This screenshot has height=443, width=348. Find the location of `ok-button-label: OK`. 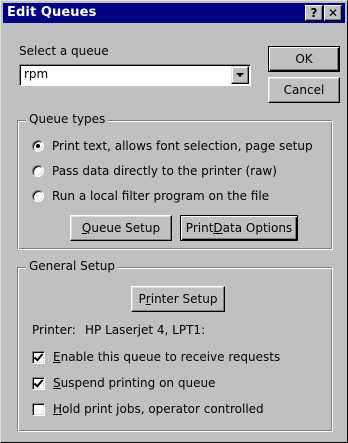

ok-button-label: OK is located at coordinates (304, 59).